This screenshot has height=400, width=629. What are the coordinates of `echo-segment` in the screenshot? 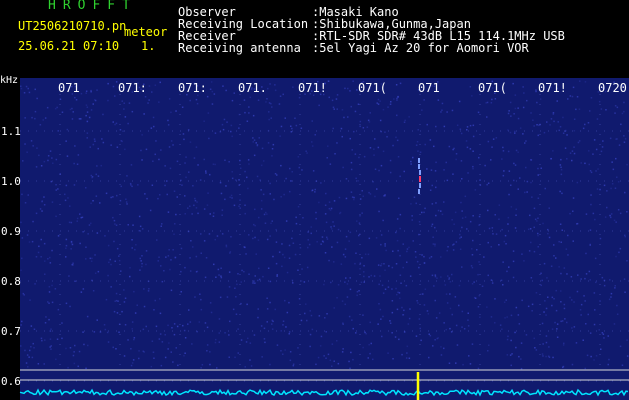 It's located at (419, 160).